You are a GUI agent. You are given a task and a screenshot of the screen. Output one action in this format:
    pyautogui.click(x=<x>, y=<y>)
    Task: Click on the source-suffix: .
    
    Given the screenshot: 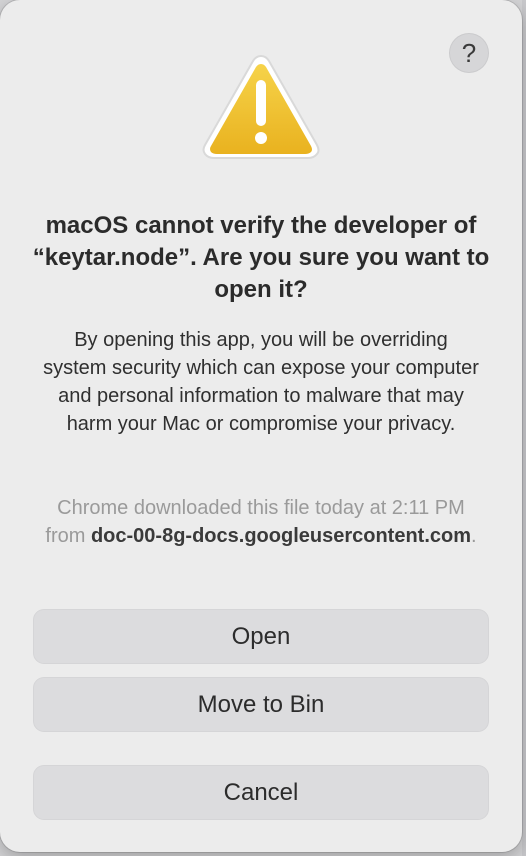 What is the action you would take?
    pyautogui.click(x=474, y=536)
    